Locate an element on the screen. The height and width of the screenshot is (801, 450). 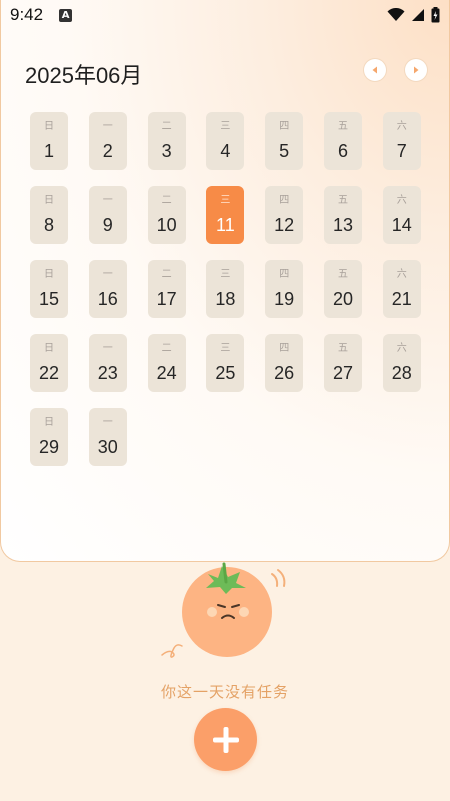
day-cell: 六 14 is located at coordinates (401, 215).